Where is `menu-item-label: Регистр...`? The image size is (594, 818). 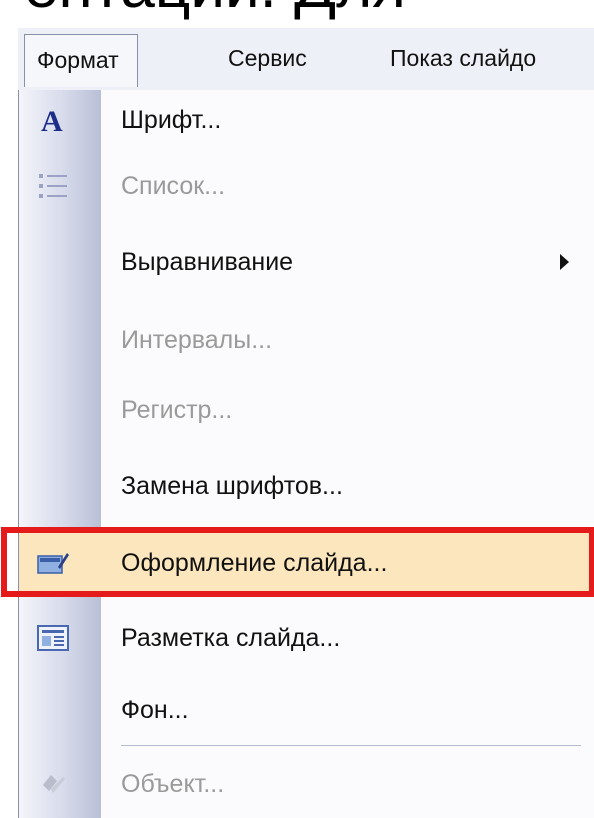
menu-item-label: Регистр... is located at coordinates (177, 410).